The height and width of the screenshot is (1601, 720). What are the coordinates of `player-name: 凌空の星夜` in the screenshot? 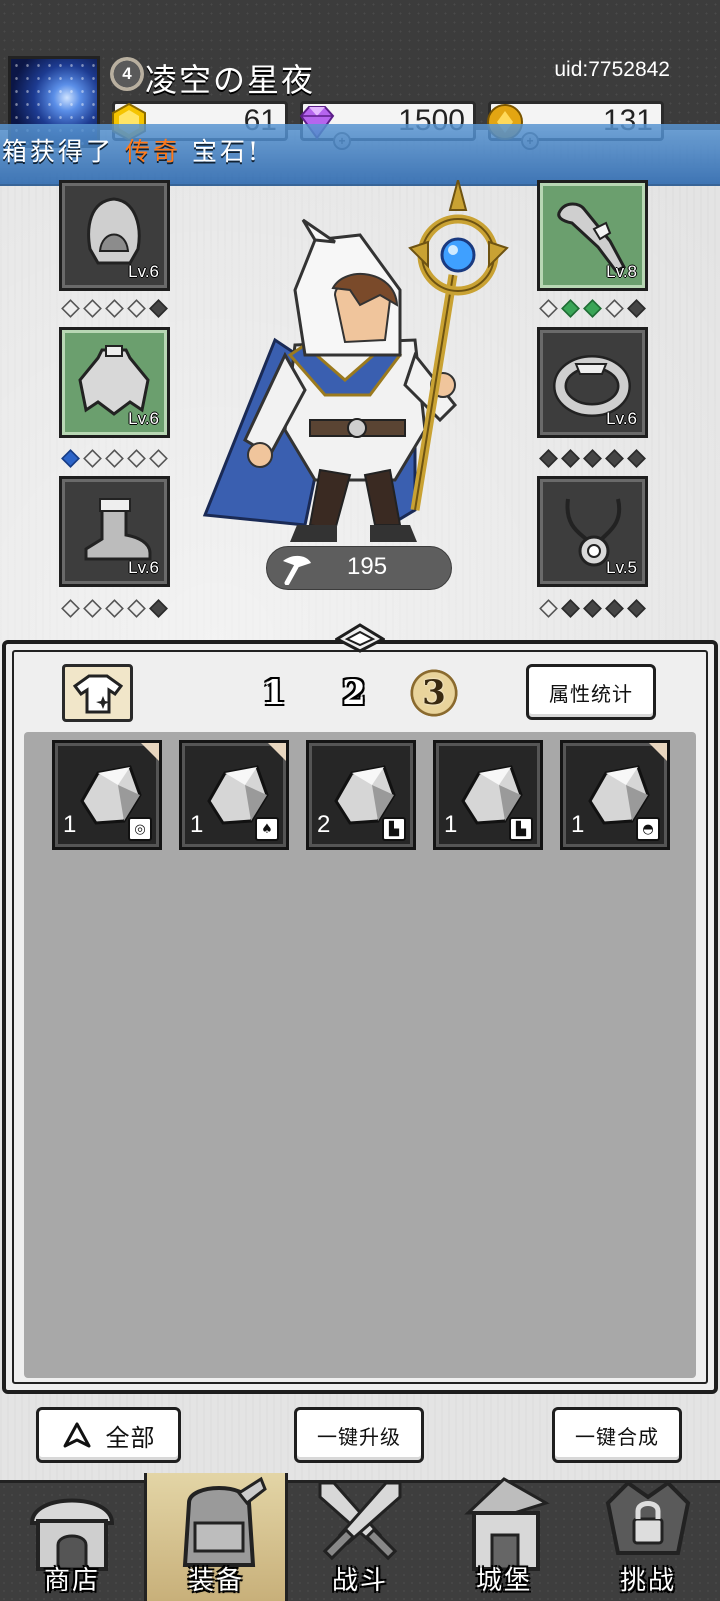 It's located at (230, 80).